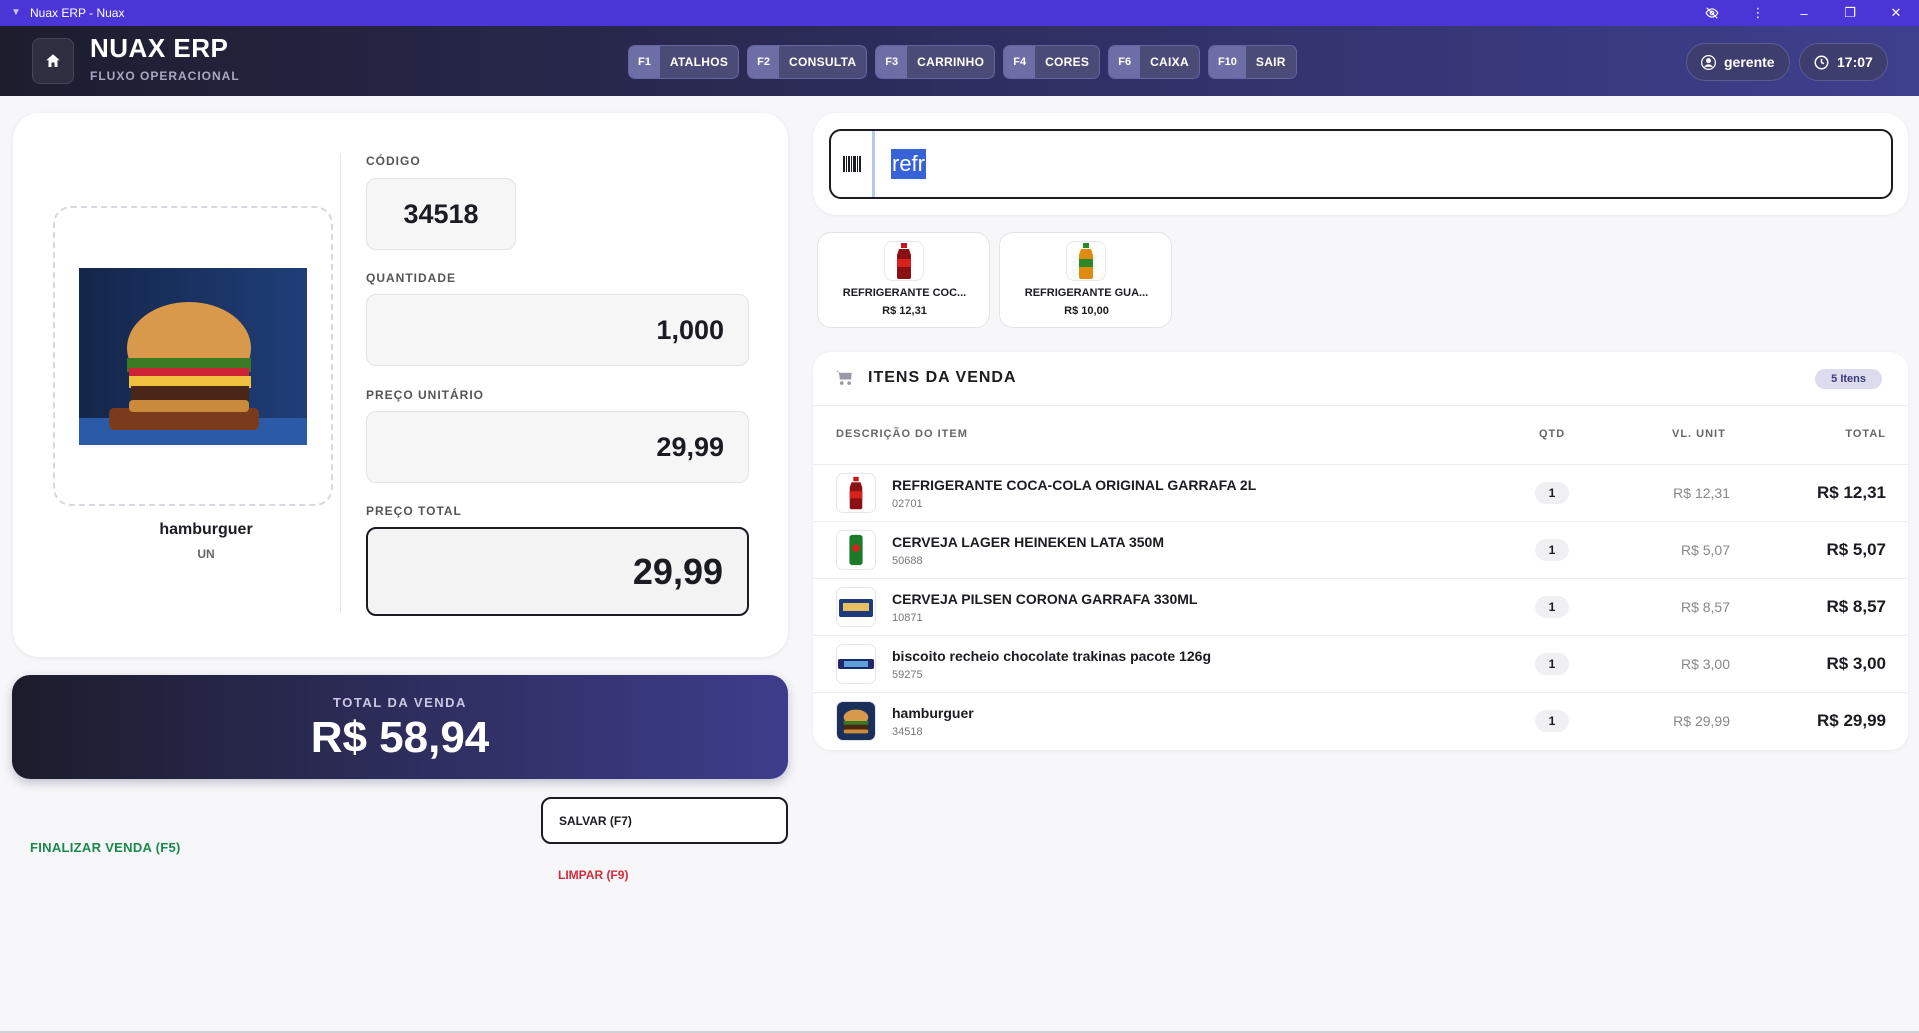 This screenshot has height=1033, width=1919. Describe the element at coordinates (856, 493) in the screenshot. I see `coke-bottle-icon` at that location.